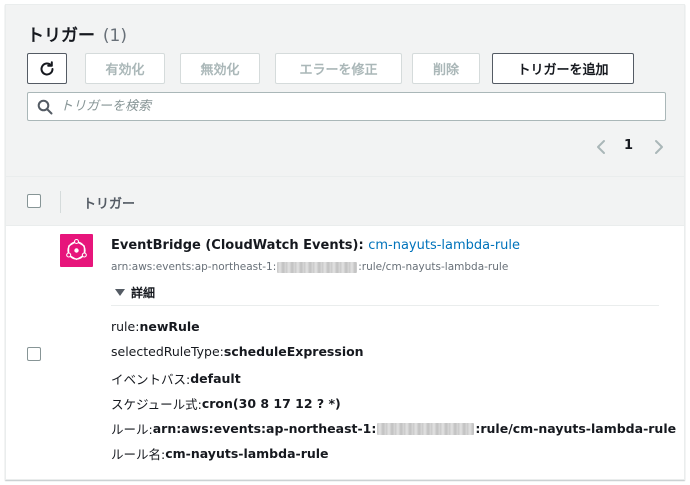  I want to click on detail-schedule: スケジュール式: cron(30 8 17 12 ? *), so click(226, 403).